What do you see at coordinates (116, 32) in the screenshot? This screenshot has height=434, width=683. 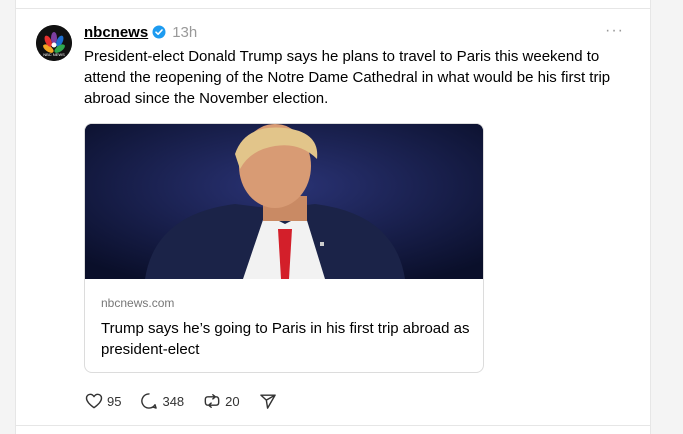 I see `username: nbcnews` at bounding box center [116, 32].